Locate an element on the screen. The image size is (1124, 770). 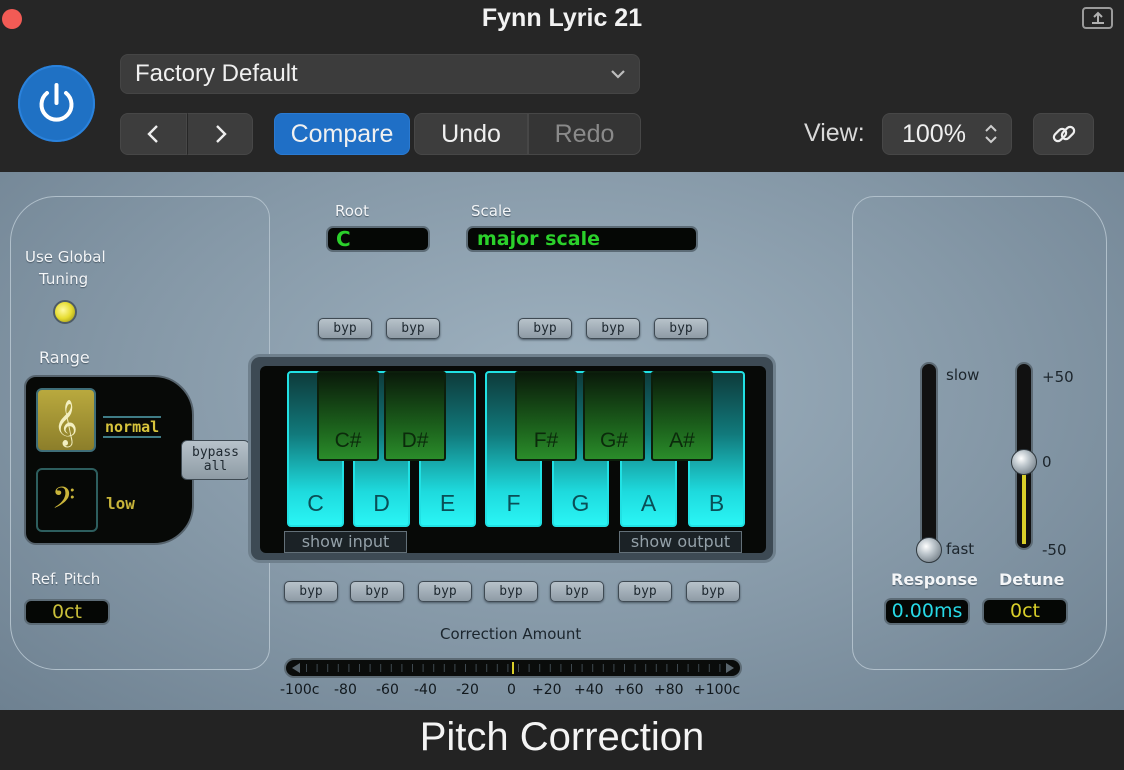
bypass-all-button: bypass all is located at coordinates (215, 460).